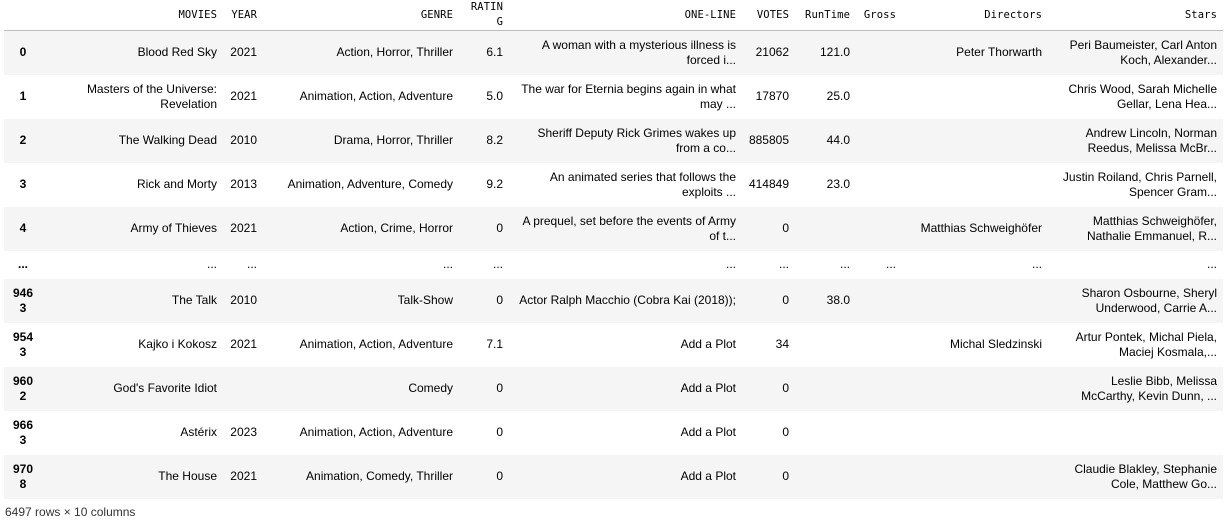  What do you see at coordinates (396, 228) in the screenshot?
I see `table-cell: Action, Crime, Horror` at bounding box center [396, 228].